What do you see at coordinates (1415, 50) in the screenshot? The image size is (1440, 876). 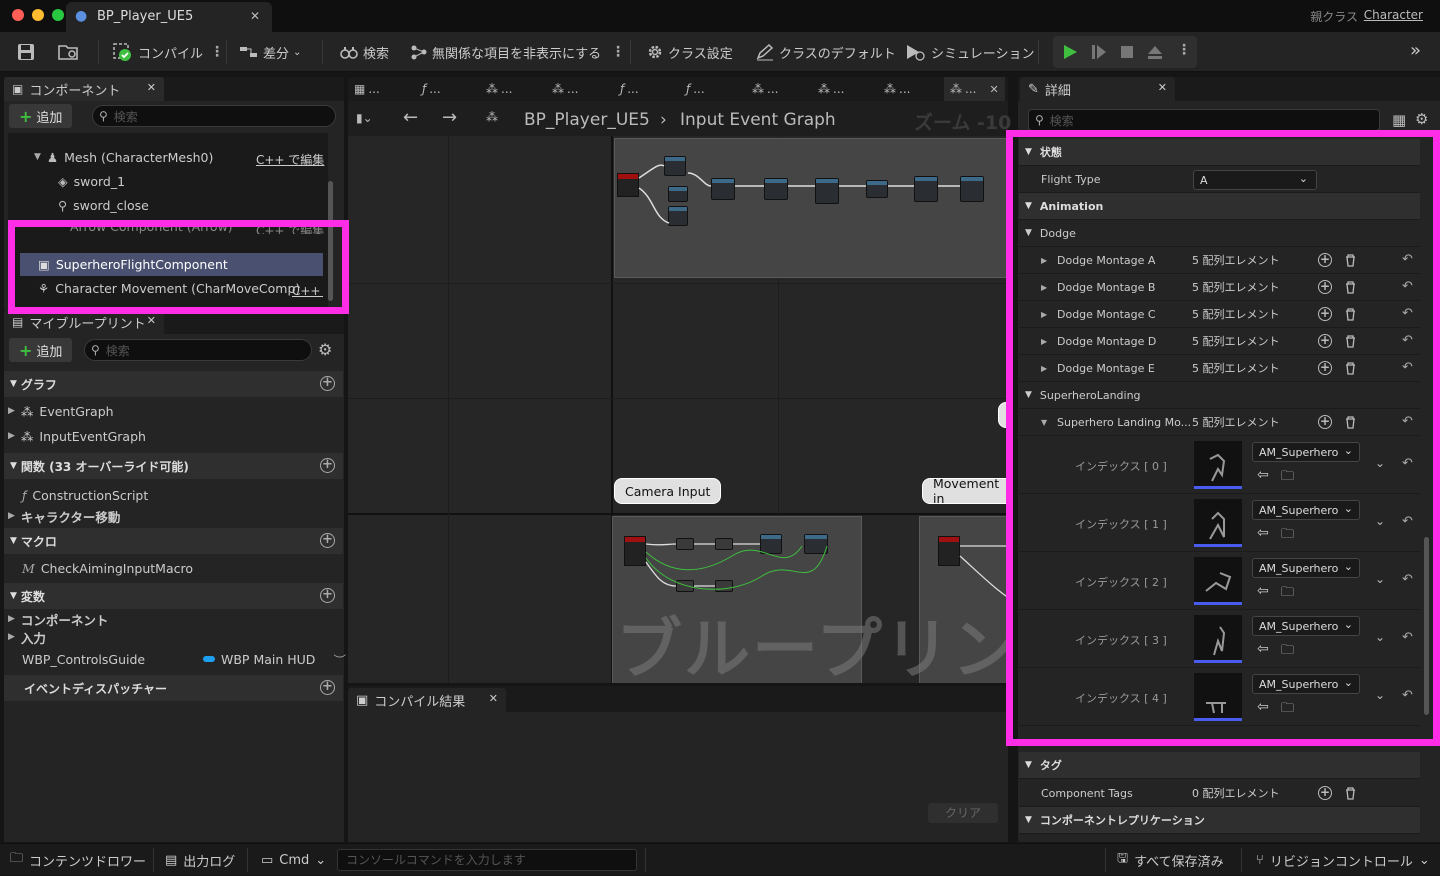 I see `expand-toolbar-icon: »` at bounding box center [1415, 50].